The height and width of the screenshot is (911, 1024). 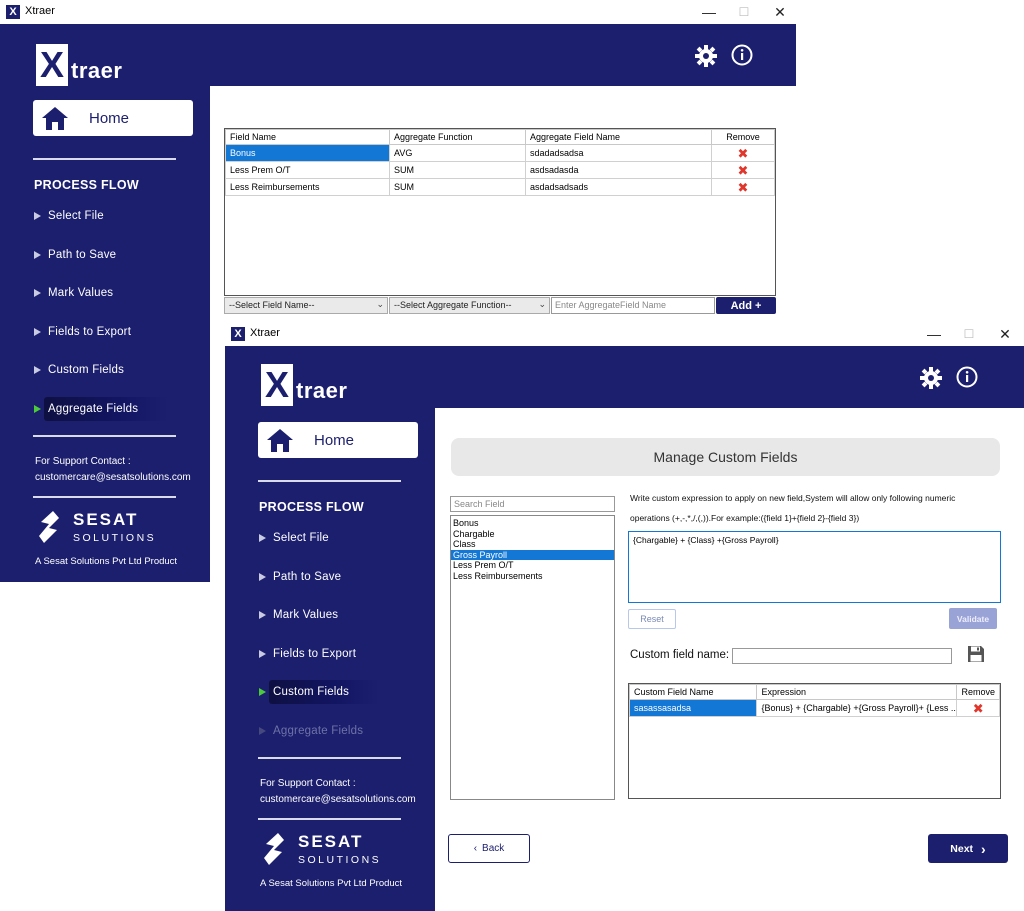 I want to click on column-header: Custom Field Name, so click(x=693, y=692).